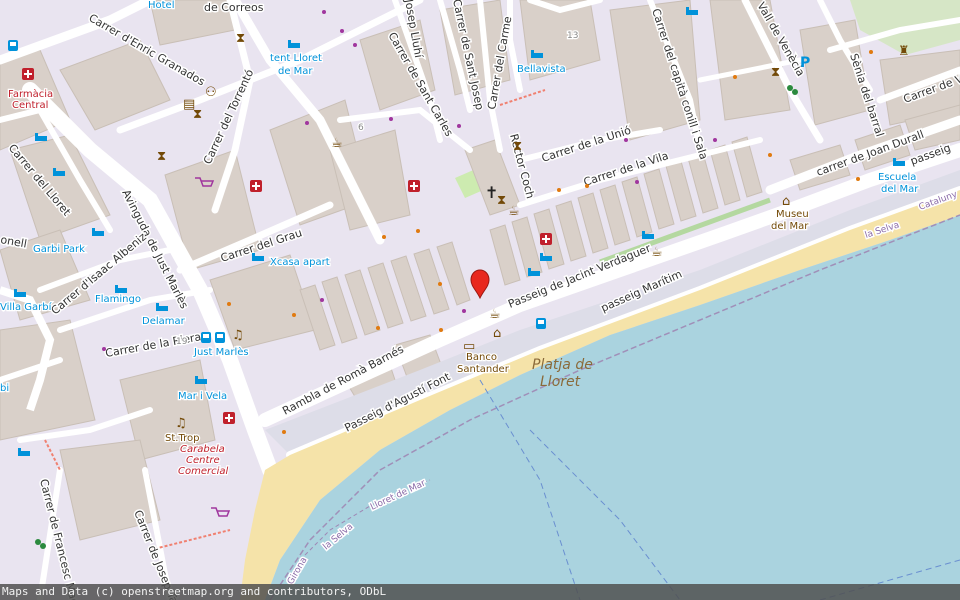  What do you see at coordinates (202, 449) in the screenshot?
I see `poi-label: Carabela` at bounding box center [202, 449].